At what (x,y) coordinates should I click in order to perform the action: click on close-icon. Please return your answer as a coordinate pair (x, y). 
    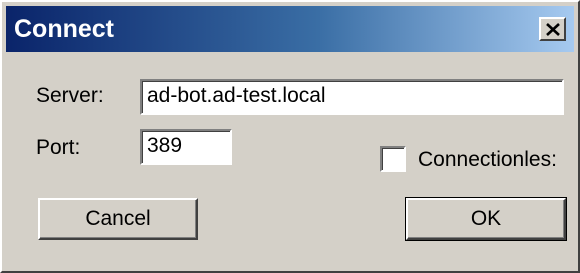
    Looking at the image, I should click on (553, 29).